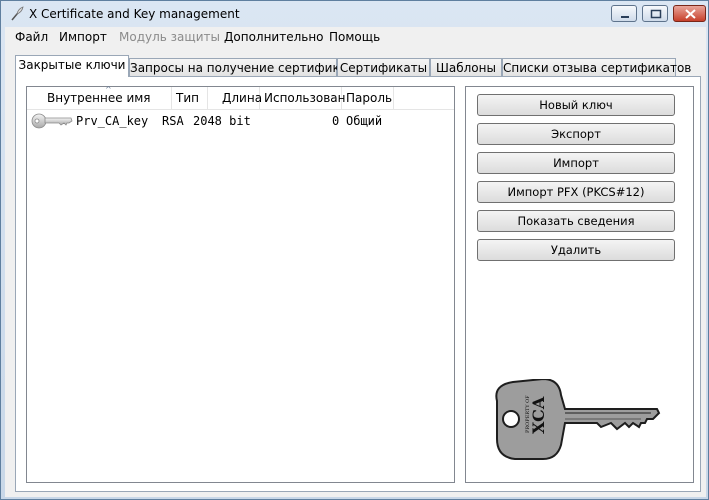 The width and height of the screenshot is (709, 500). Describe the element at coordinates (576, 134) in the screenshot. I see `export-button: Экспорт` at that location.